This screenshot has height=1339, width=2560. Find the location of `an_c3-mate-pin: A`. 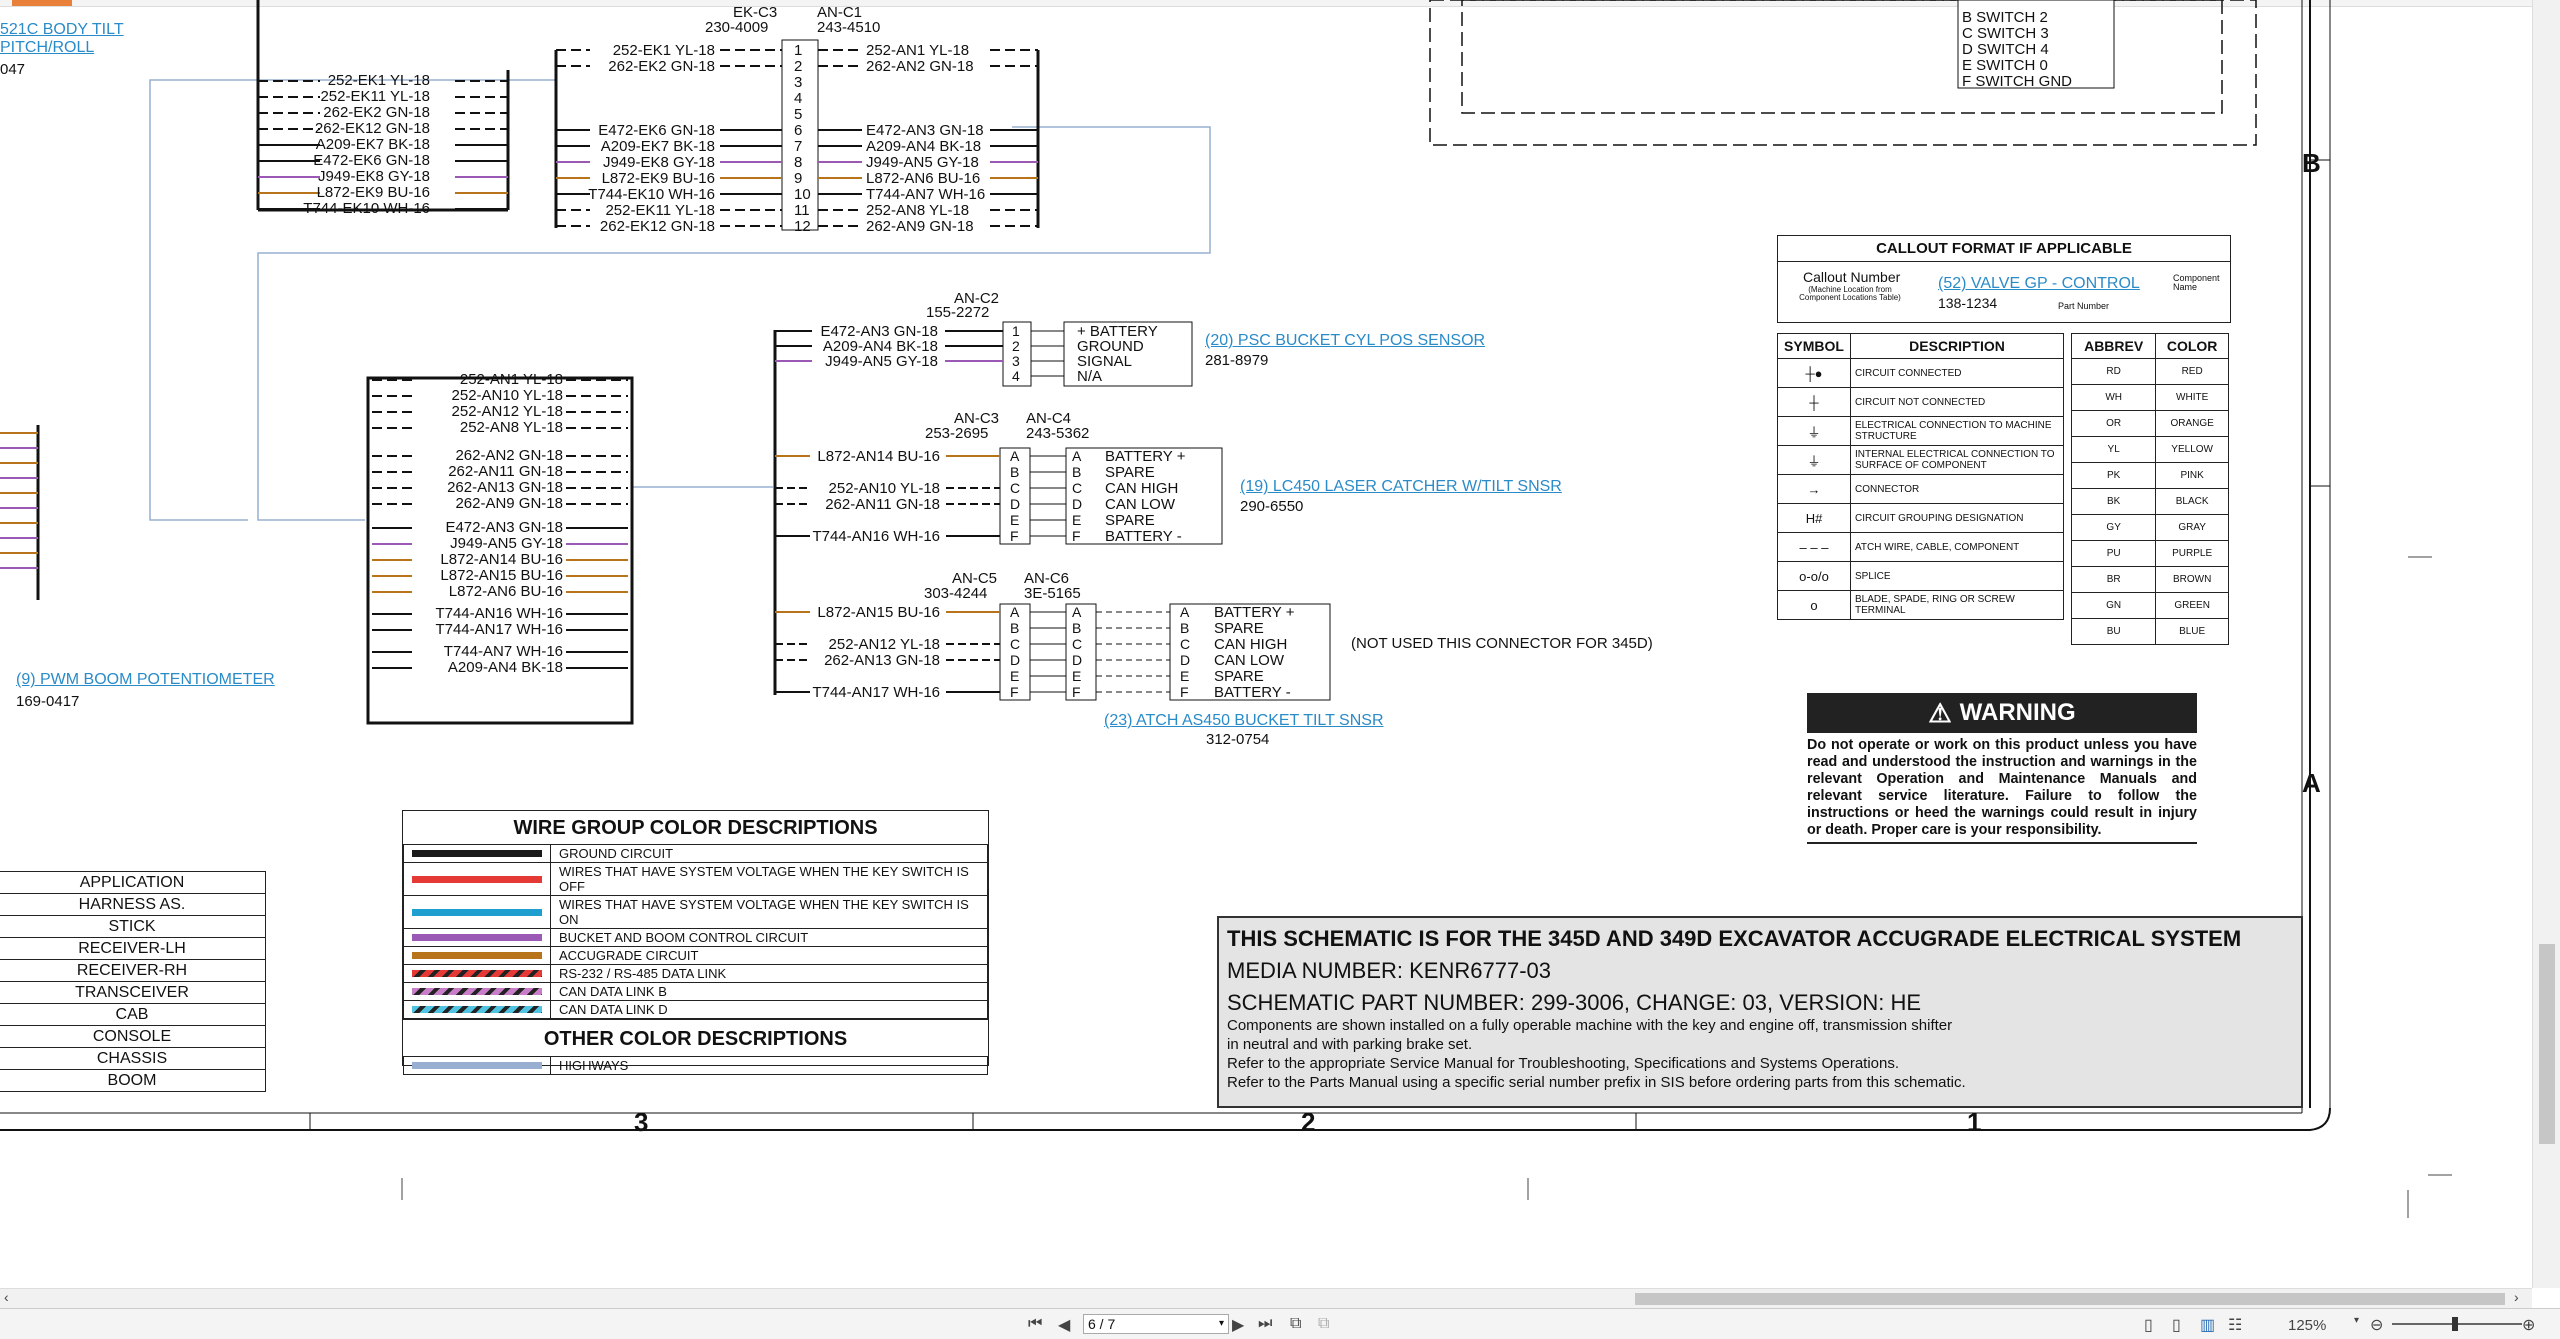

an_c3-mate-pin: A is located at coordinates (1077, 456).